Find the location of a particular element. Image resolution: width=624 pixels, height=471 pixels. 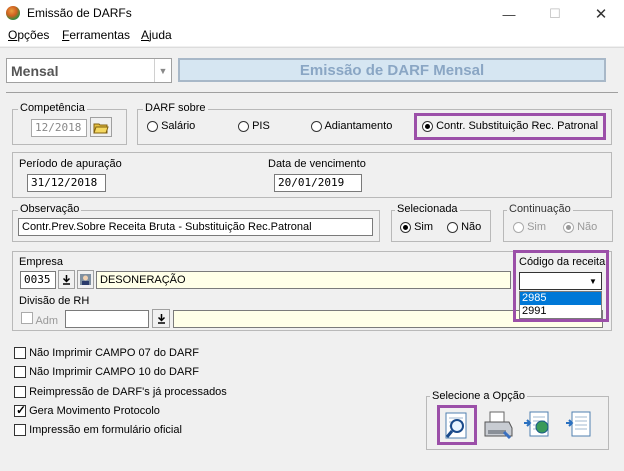

empresa-label: Empresa is located at coordinates (41, 262).